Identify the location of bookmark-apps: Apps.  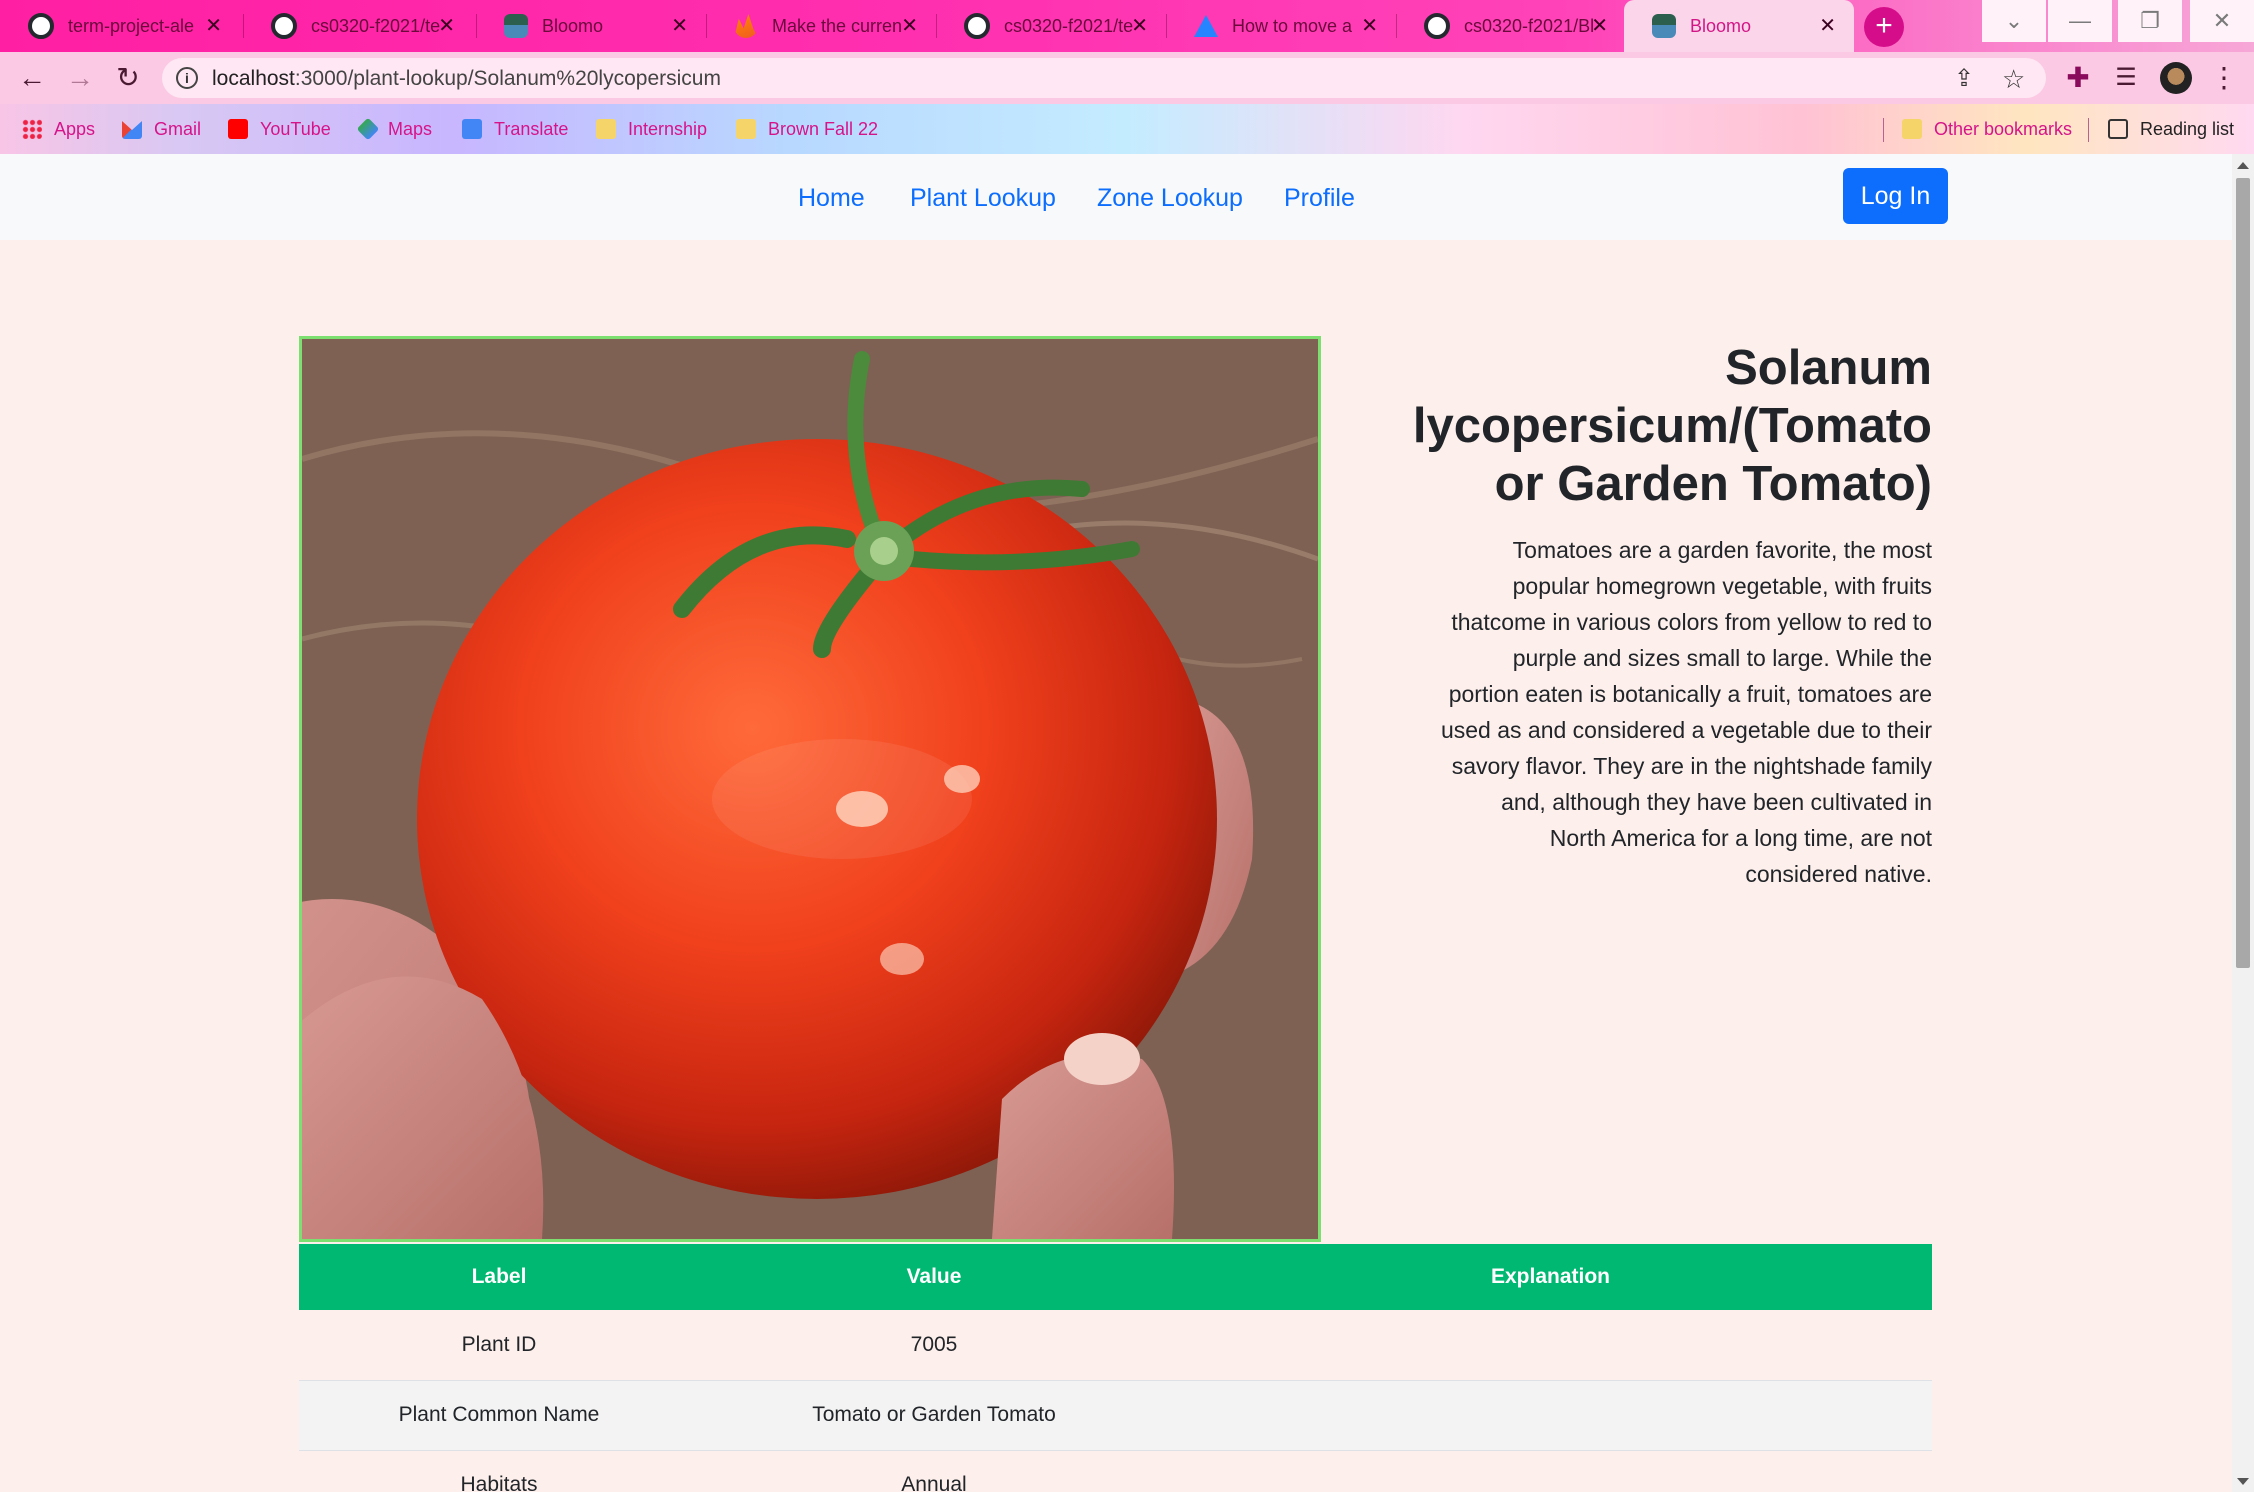
(58, 129).